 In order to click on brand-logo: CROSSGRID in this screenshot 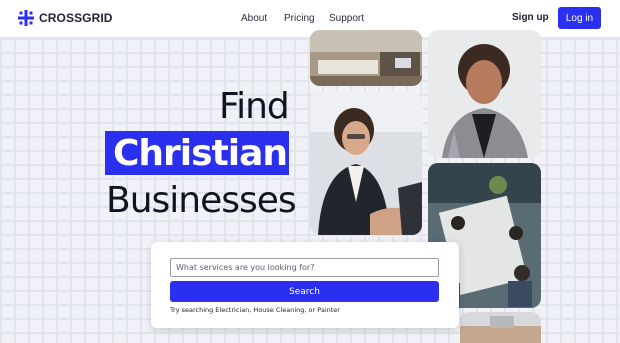, I will do `click(65, 18)`.